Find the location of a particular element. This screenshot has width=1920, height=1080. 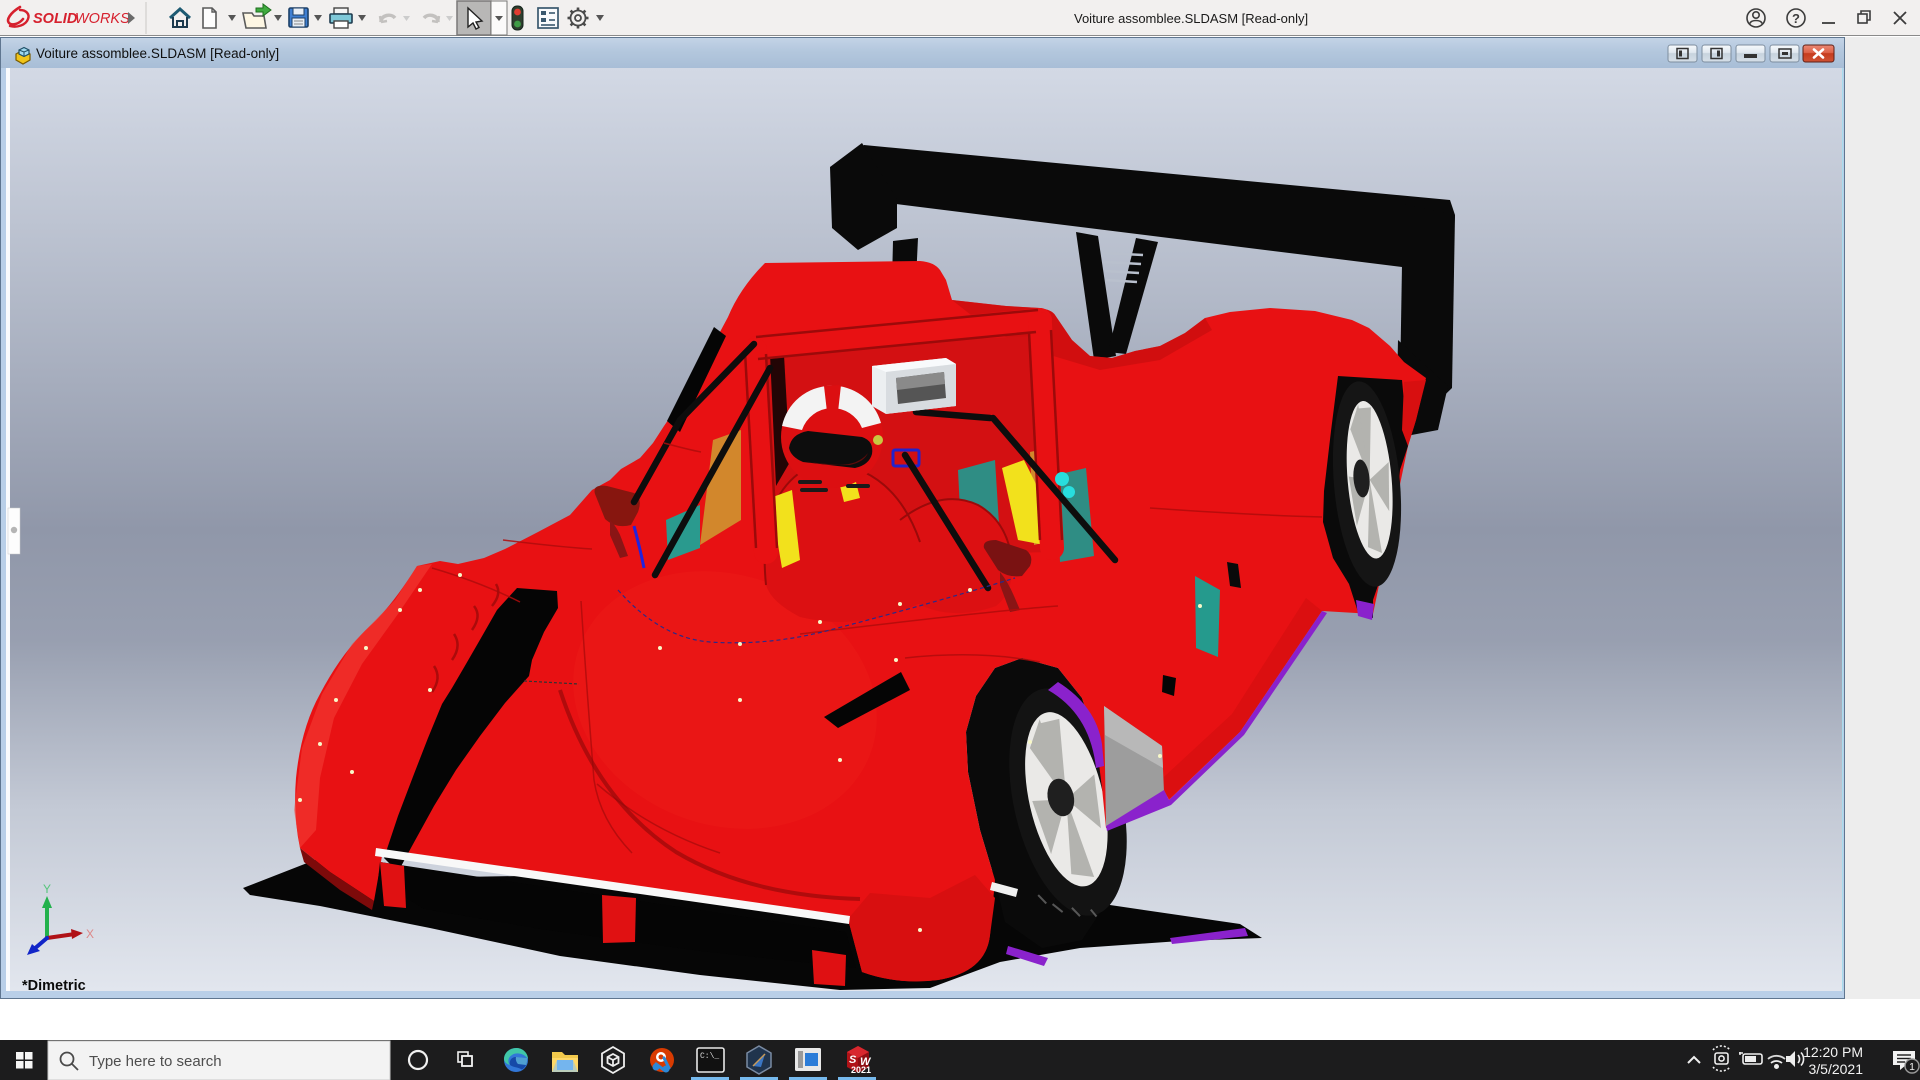

svg-text: SOLID is located at coordinates (55, 19).